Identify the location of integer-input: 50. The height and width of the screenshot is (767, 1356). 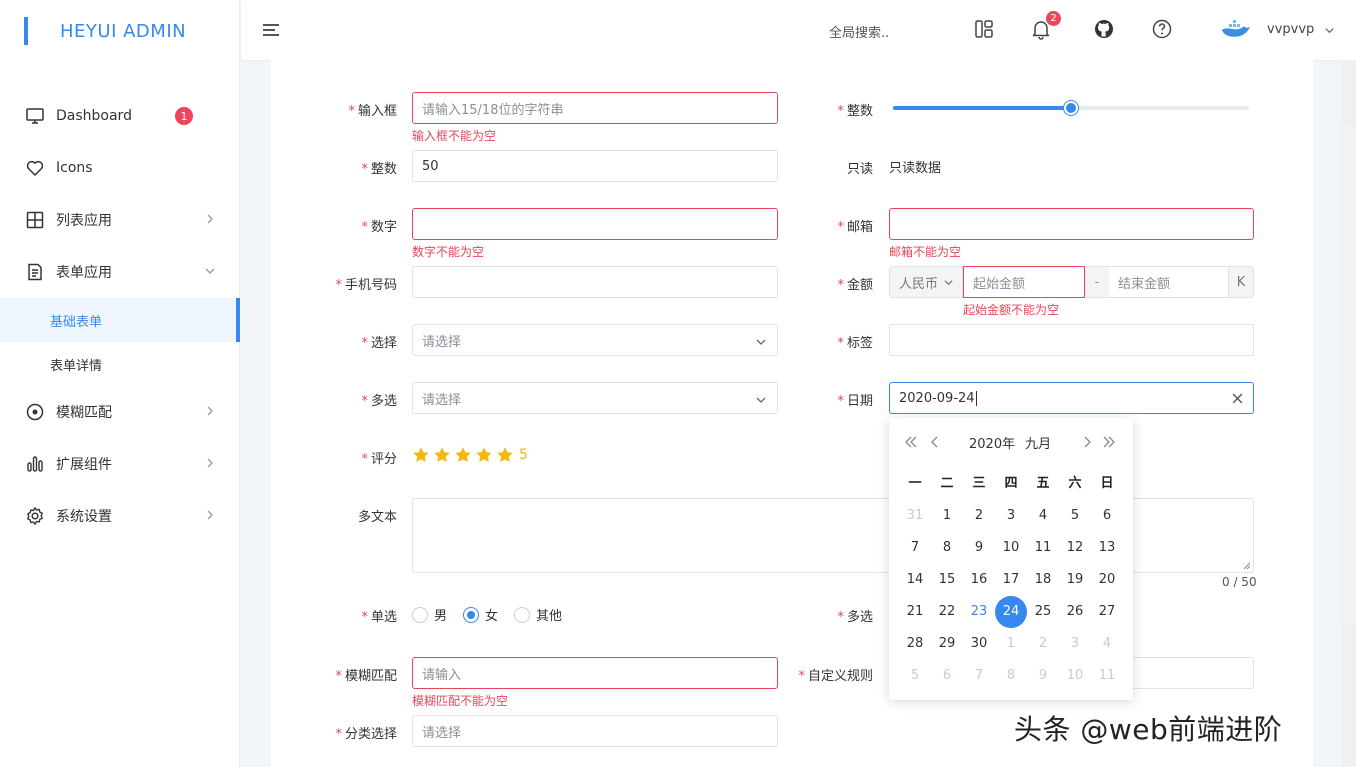
(595, 166).